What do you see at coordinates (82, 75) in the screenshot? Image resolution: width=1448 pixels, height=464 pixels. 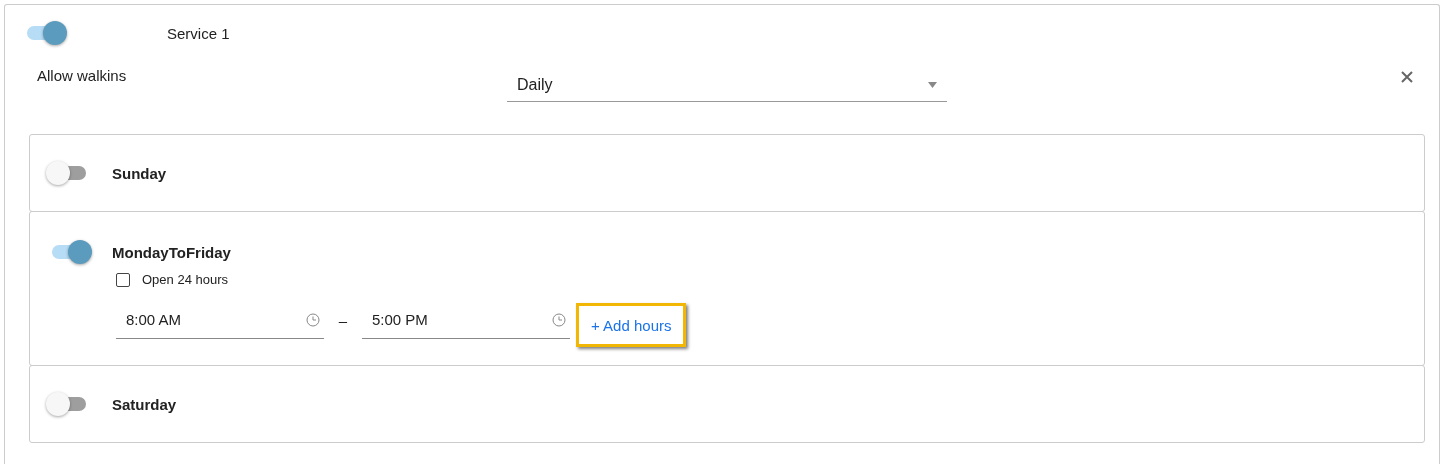 I see `allow-walkins-label: Allow walkins` at bounding box center [82, 75].